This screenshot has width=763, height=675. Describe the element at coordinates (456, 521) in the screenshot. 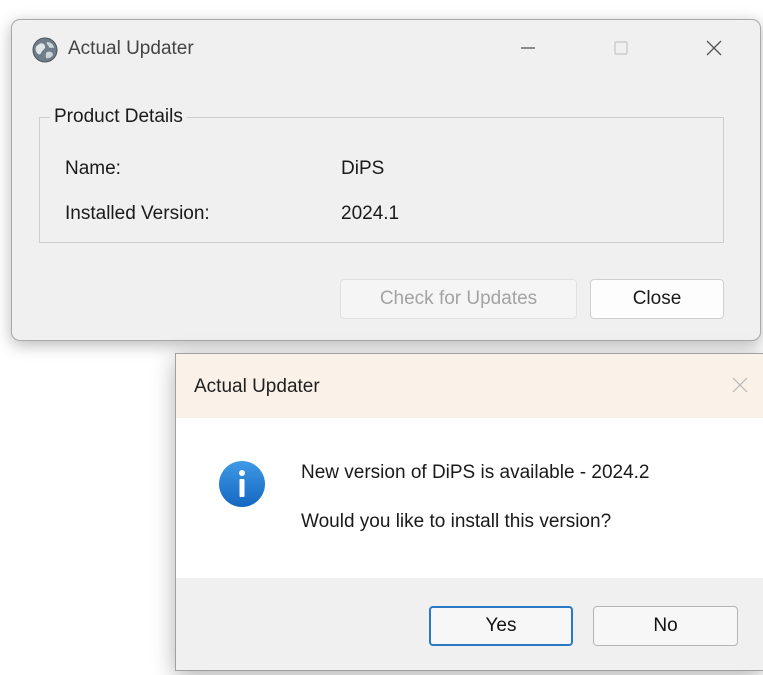

I see `dialog-message-line-2: Would you like to install this version?` at that location.